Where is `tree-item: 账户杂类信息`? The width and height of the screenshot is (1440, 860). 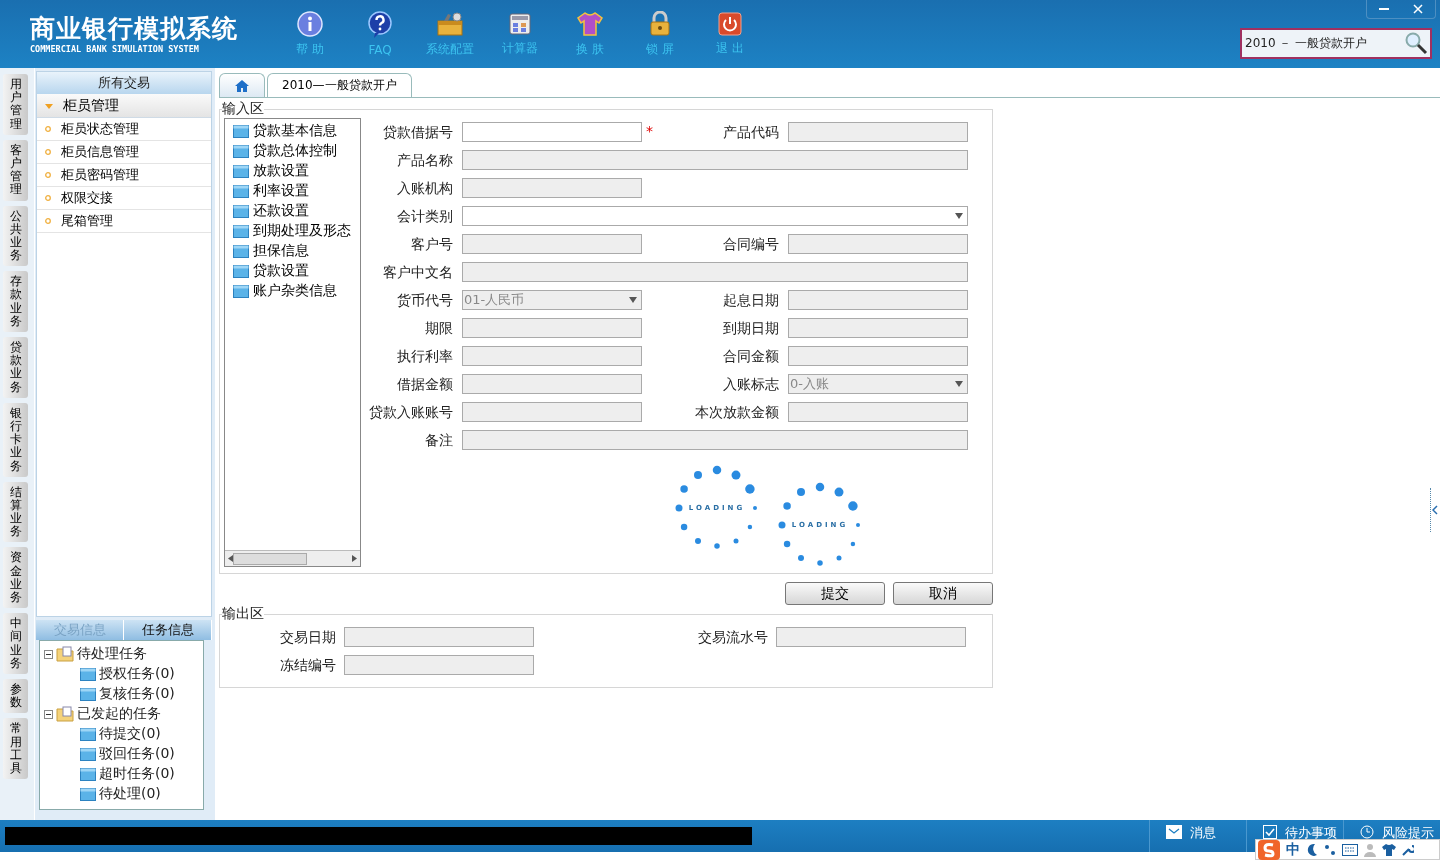
tree-item: 账户杂类信息 is located at coordinates (285, 291).